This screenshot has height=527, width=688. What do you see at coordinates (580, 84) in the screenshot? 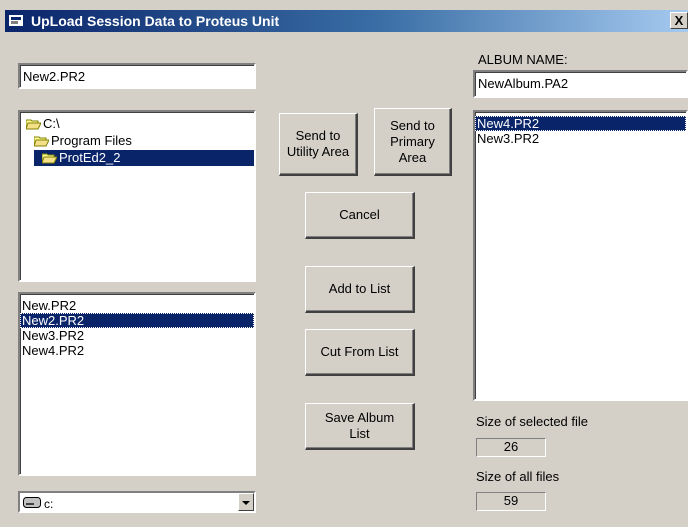
I see `album-name-input: NewAlbum.PA2` at bounding box center [580, 84].